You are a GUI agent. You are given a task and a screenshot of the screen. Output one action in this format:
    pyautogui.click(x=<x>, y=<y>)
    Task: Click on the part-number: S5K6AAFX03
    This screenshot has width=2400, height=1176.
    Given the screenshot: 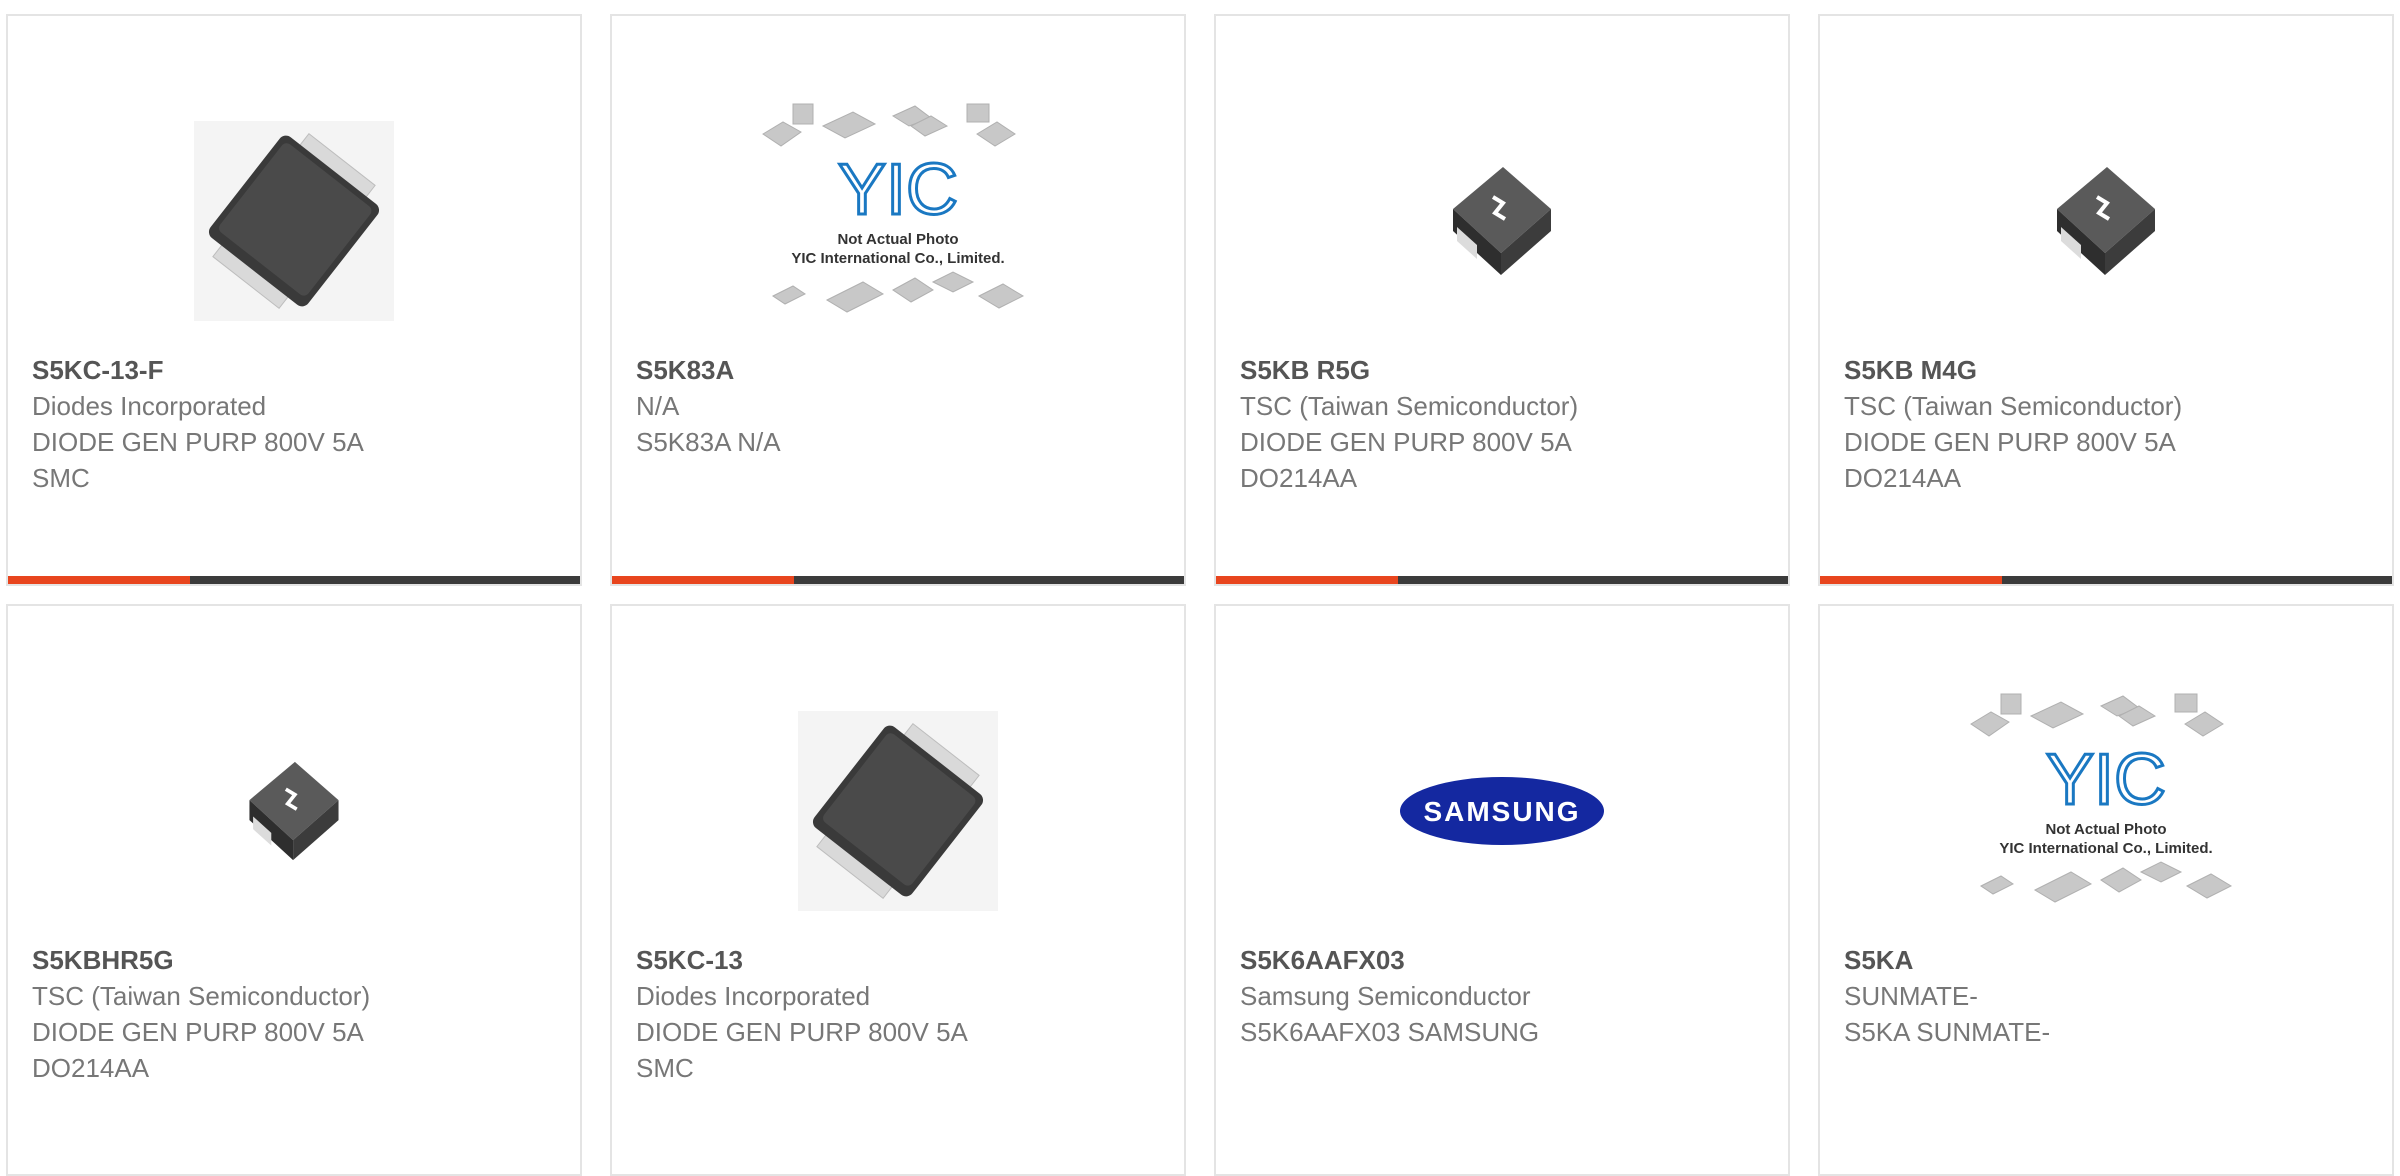 What is the action you would take?
    pyautogui.click(x=1504, y=960)
    